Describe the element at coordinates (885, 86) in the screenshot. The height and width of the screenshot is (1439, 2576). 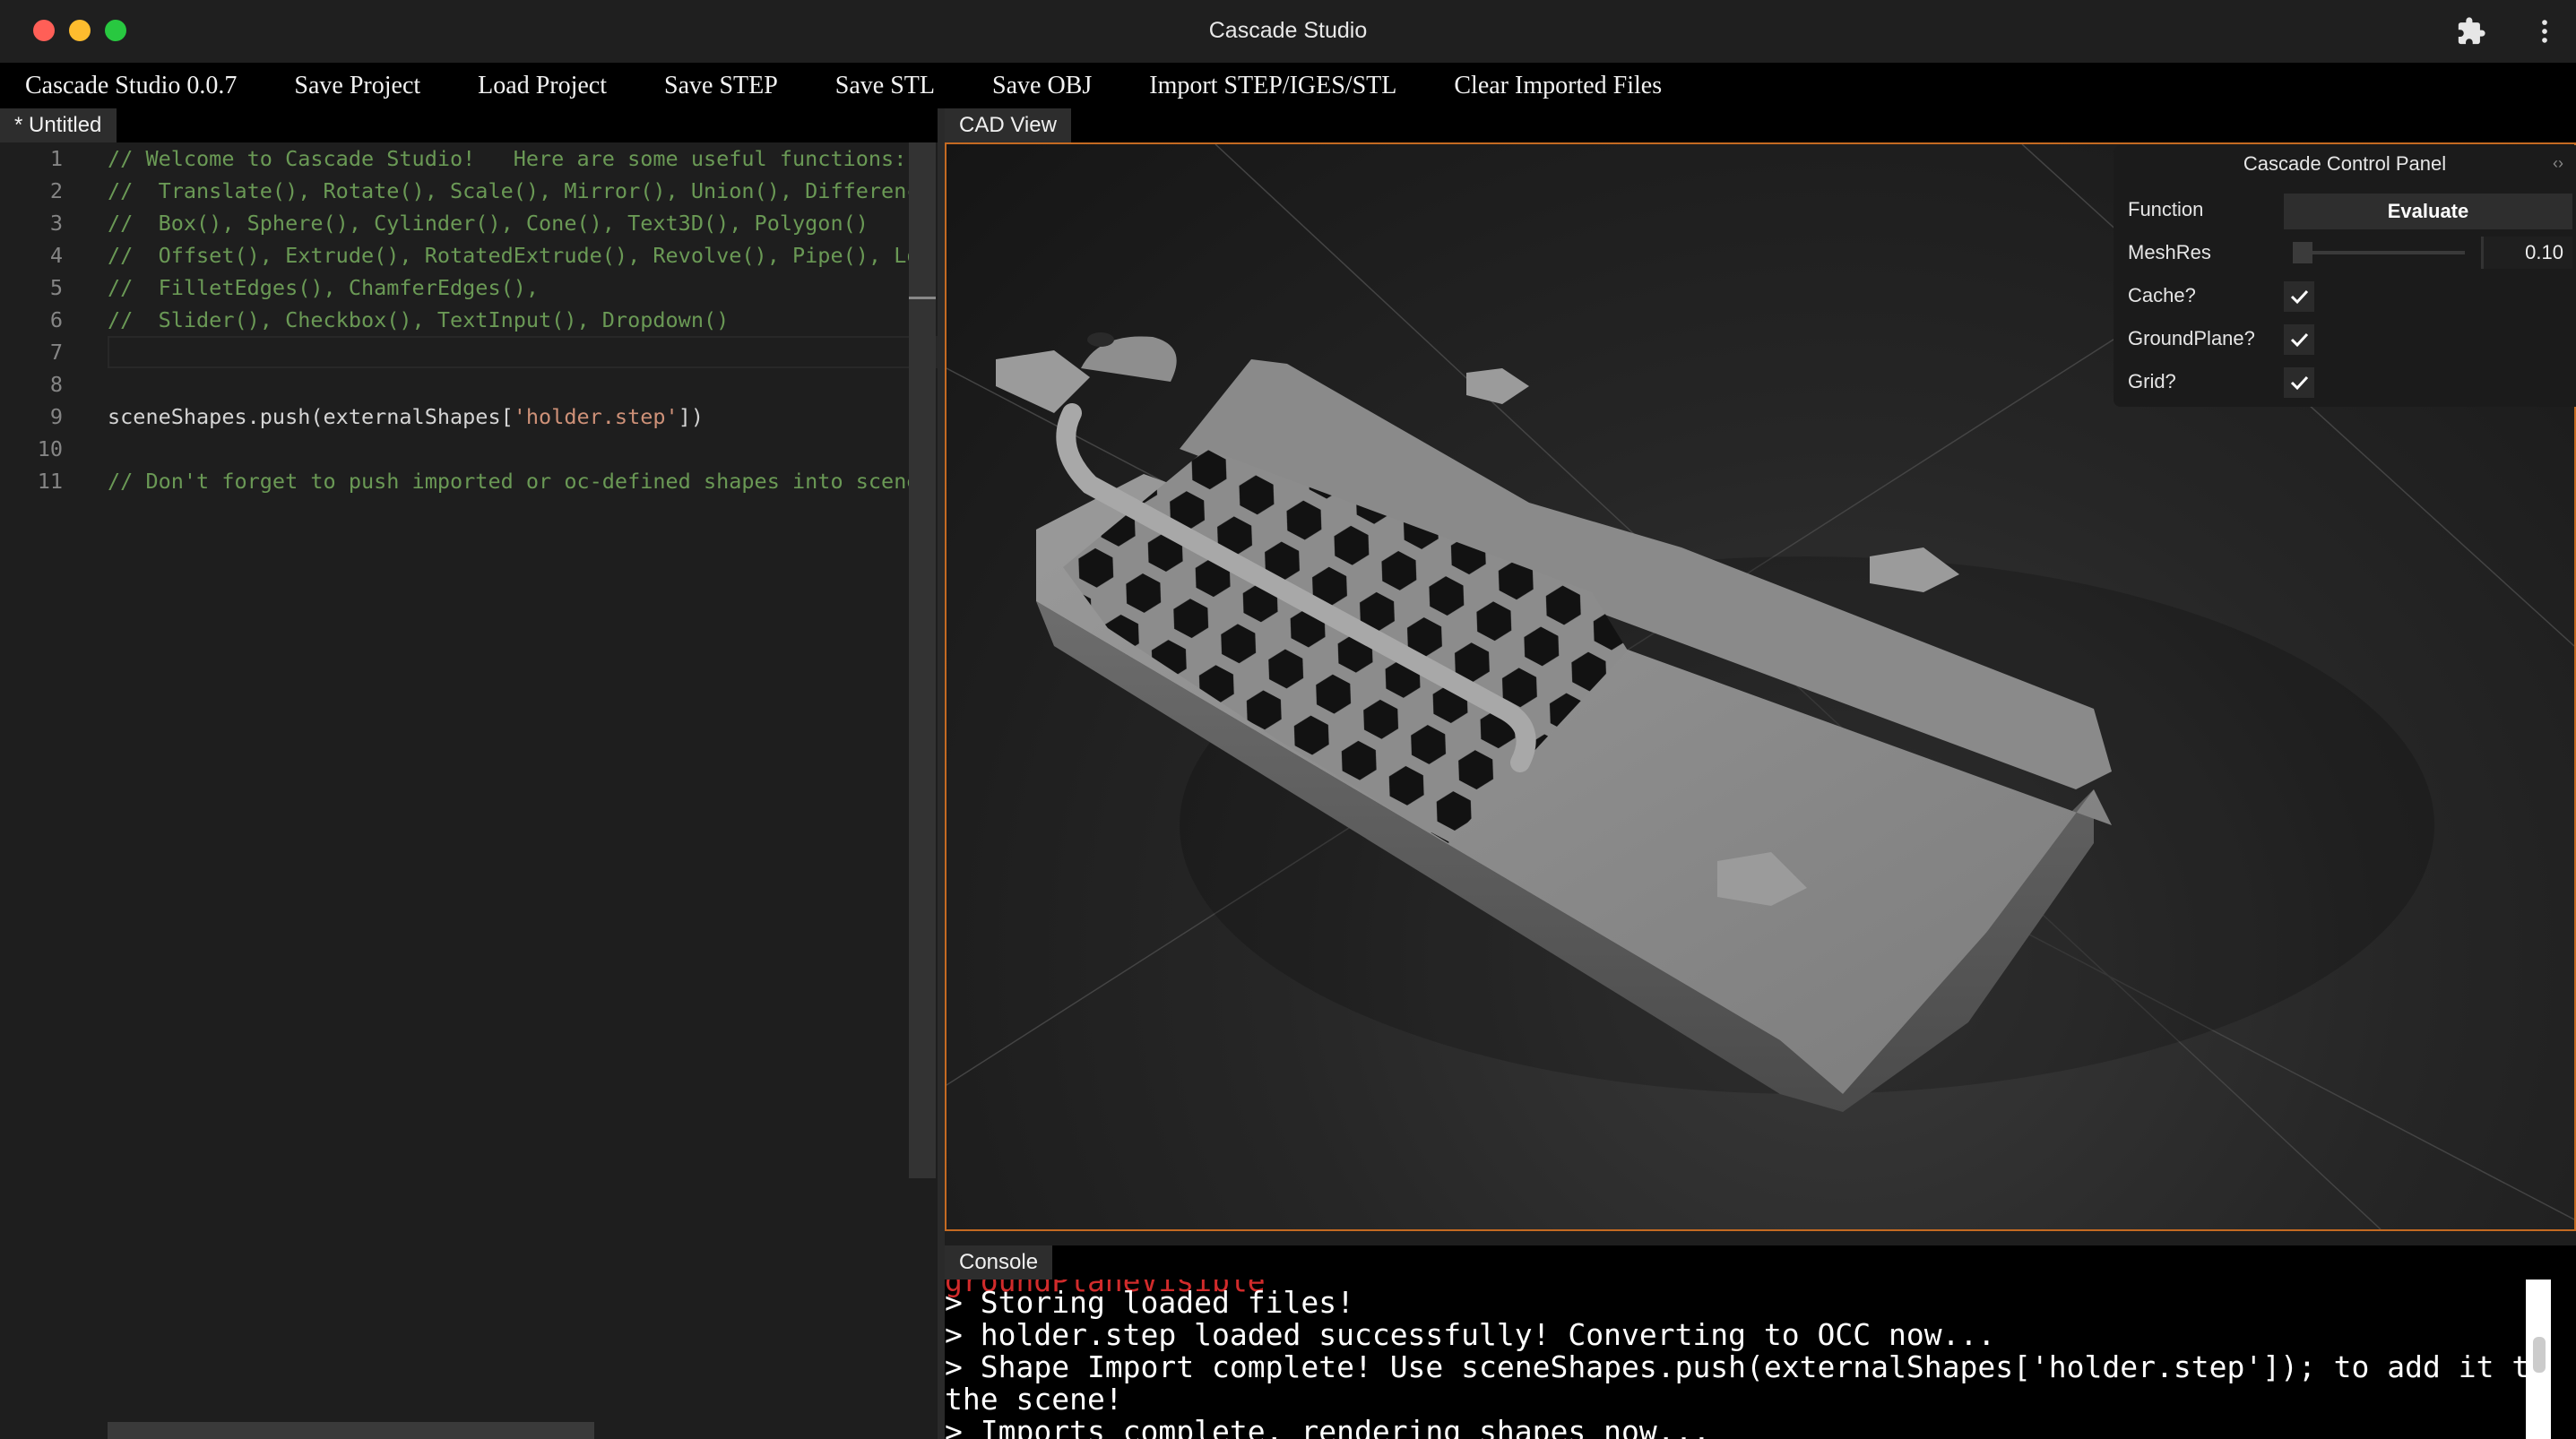
I see `menu-save-stl: Save STL` at that location.